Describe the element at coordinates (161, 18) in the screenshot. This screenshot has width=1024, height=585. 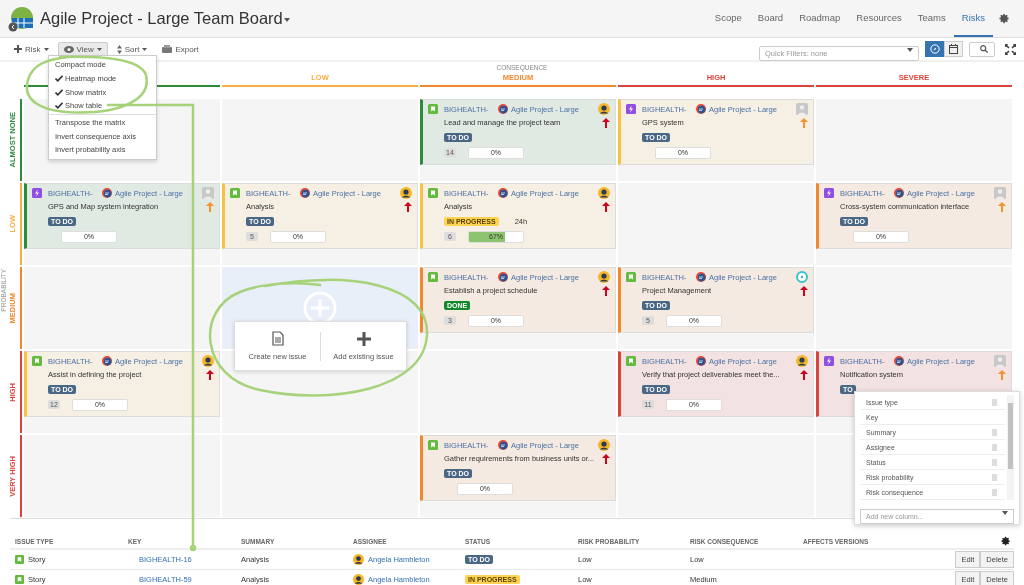
I see `board-title: Agile Project - Large Team Board` at that location.